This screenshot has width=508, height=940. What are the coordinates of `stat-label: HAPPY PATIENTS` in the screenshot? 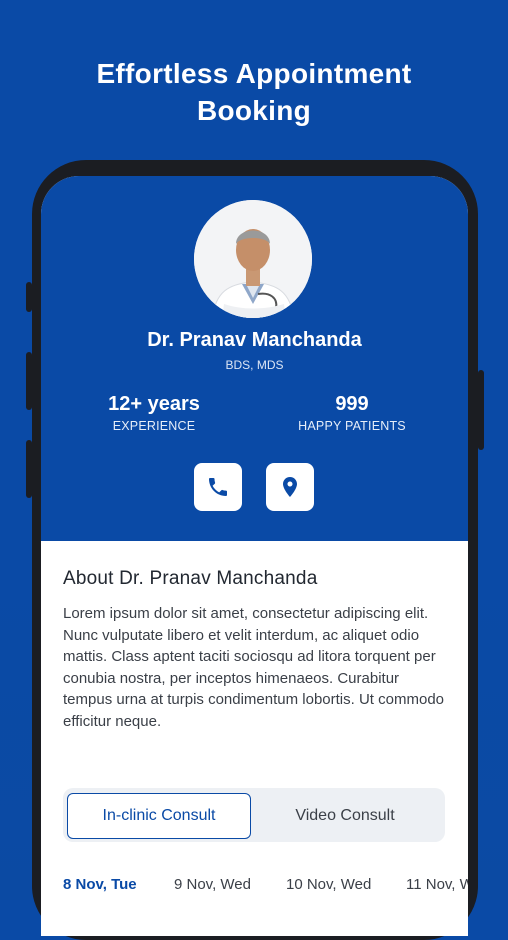 It's located at (352, 426).